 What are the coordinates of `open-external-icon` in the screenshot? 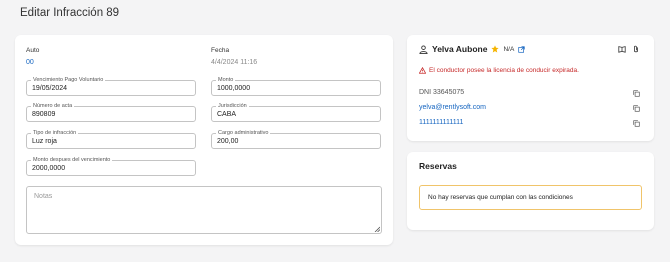 It's located at (521, 49).